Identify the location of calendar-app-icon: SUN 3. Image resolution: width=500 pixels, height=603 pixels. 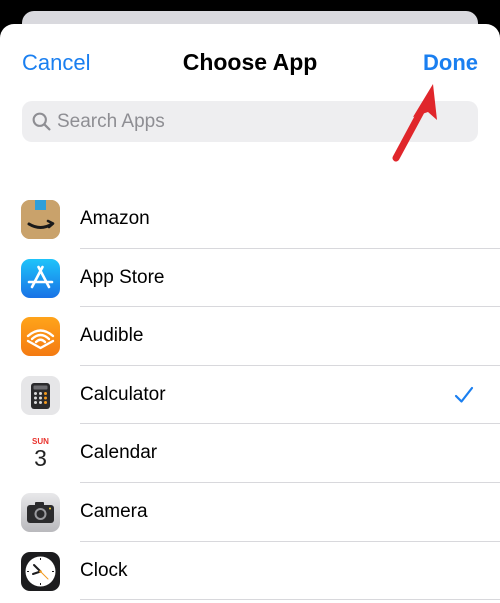
(40, 454).